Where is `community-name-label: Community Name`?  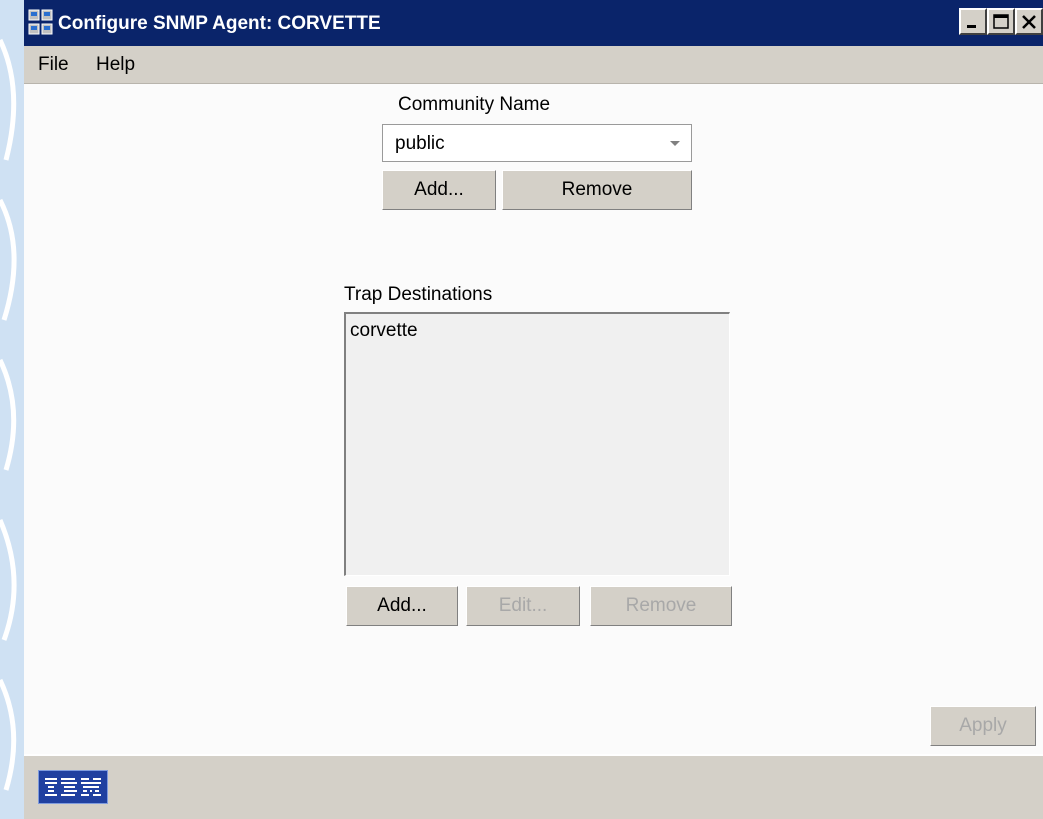 community-name-label: Community Name is located at coordinates (474, 104).